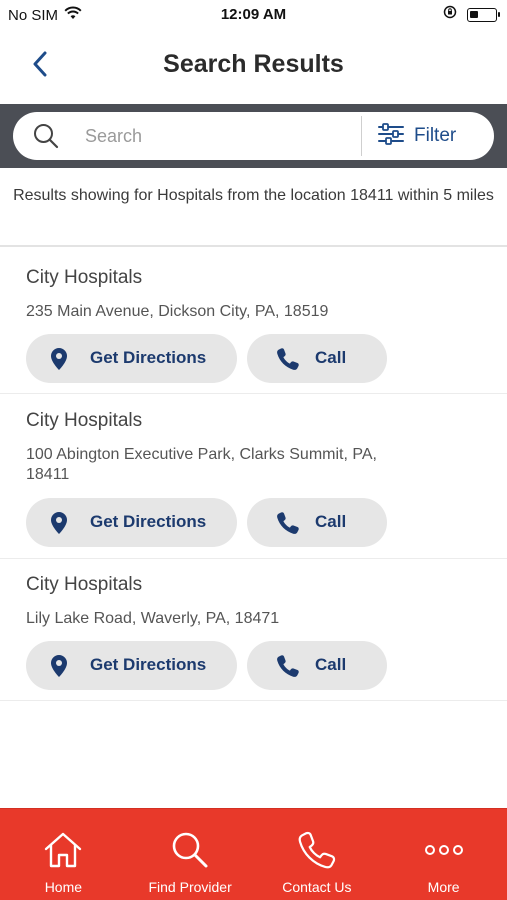 This screenshot has width=507, height=900. What do you see at coordinates (443, 887) in the screenshot?
I see `tab-more-label: More` at bounding box center [443, 887].